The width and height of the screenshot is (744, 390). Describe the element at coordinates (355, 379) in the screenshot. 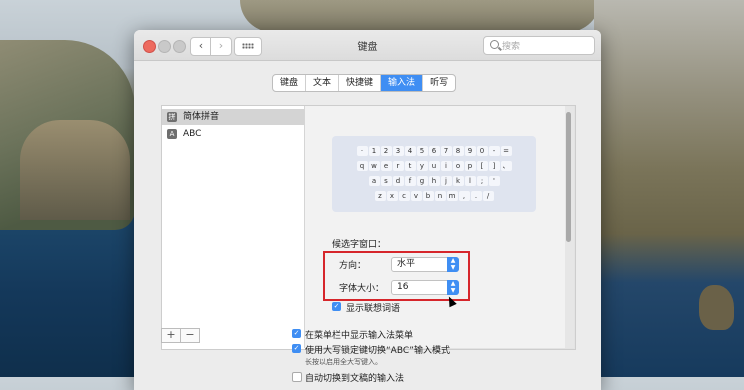

I see `auto-switch-label: 自动切换到文稿的输入法` at that location.